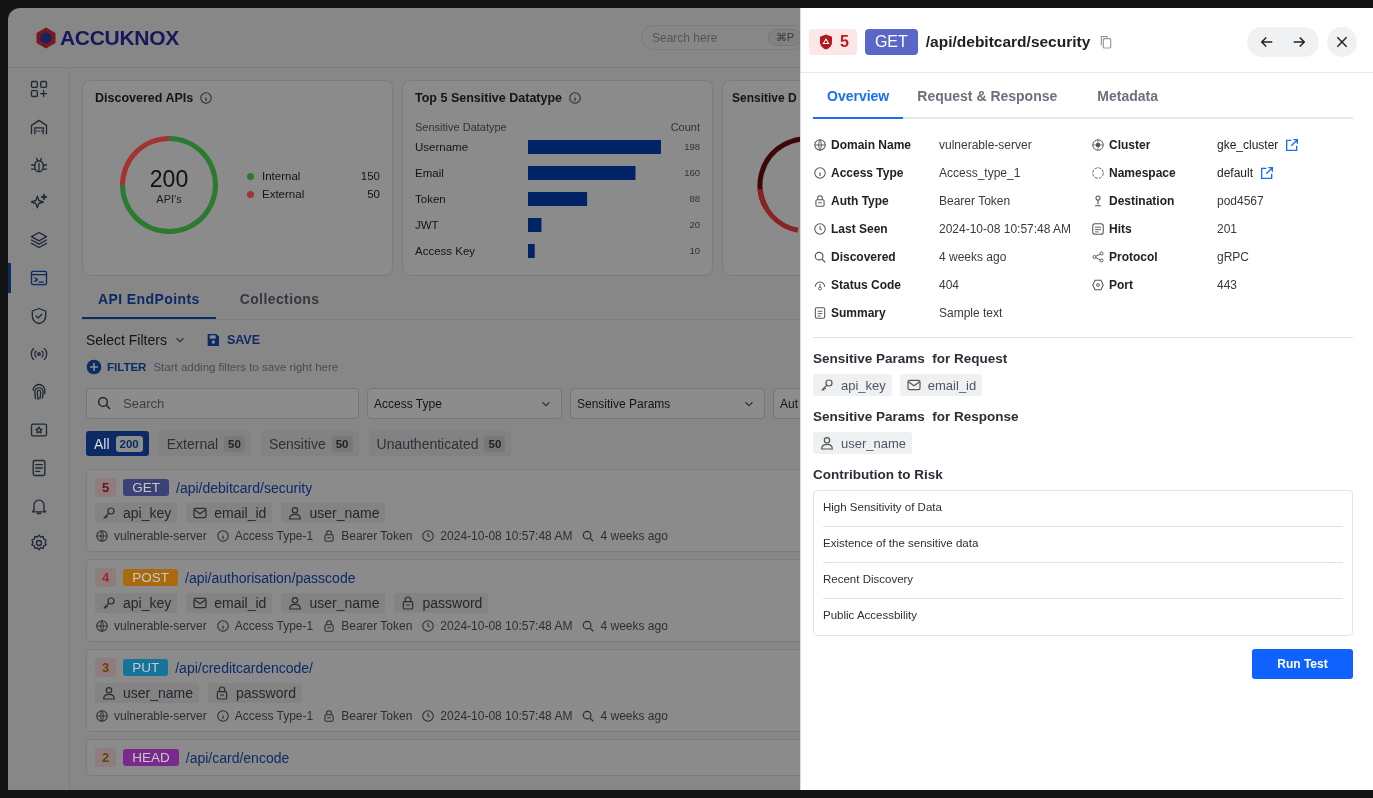 This screenshot has width=1373, height=798. Describe the element at coordinates (1121, 285) in the screenshot. I see `field-label: Port` at that location.